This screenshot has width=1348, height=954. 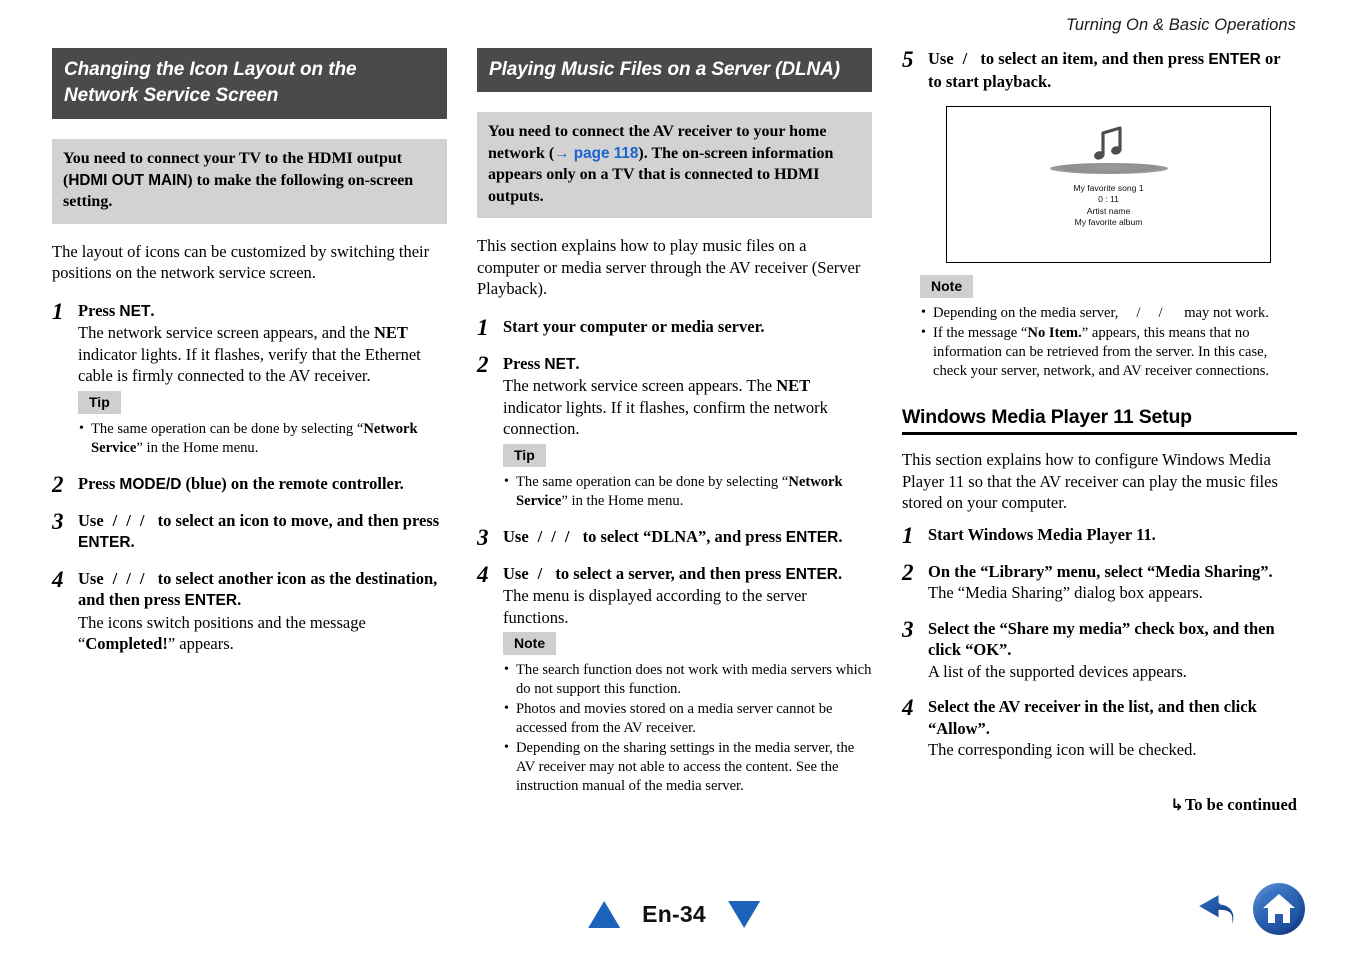 What do you see at coordinates (684, 536) in the screenshot?
I see `step-title-mid: to select “DLNA”, and press` at bounding box center [684, 536].